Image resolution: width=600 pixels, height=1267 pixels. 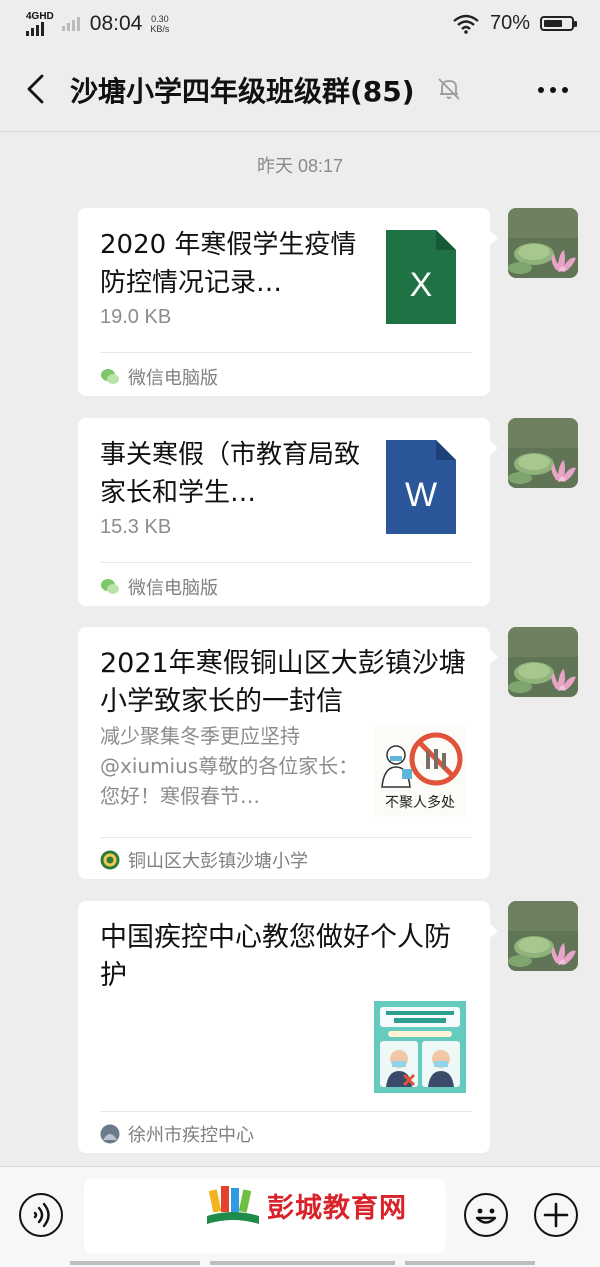 I want to click on book-logo-icon, so click(x=233, y=1205).